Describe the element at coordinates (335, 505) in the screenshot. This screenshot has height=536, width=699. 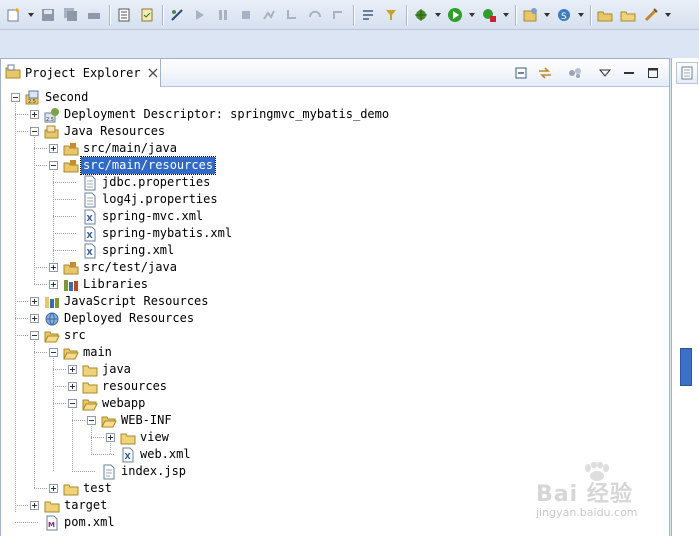
I see `tree-item: target` at that location.